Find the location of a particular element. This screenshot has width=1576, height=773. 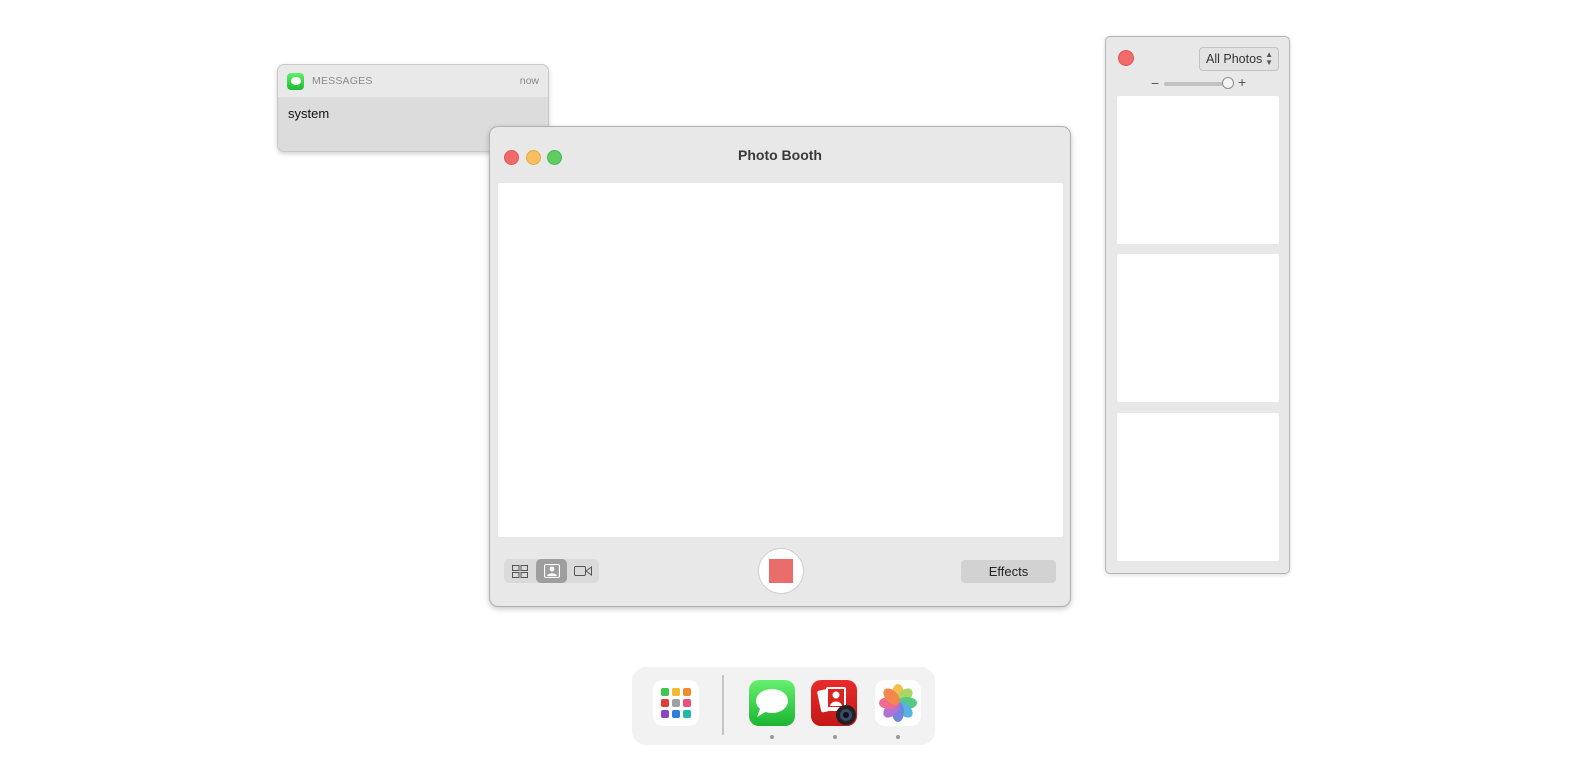

photo-browser-panel: All Photos ▲ ▼ − + is located at coordinates (1197, 305).